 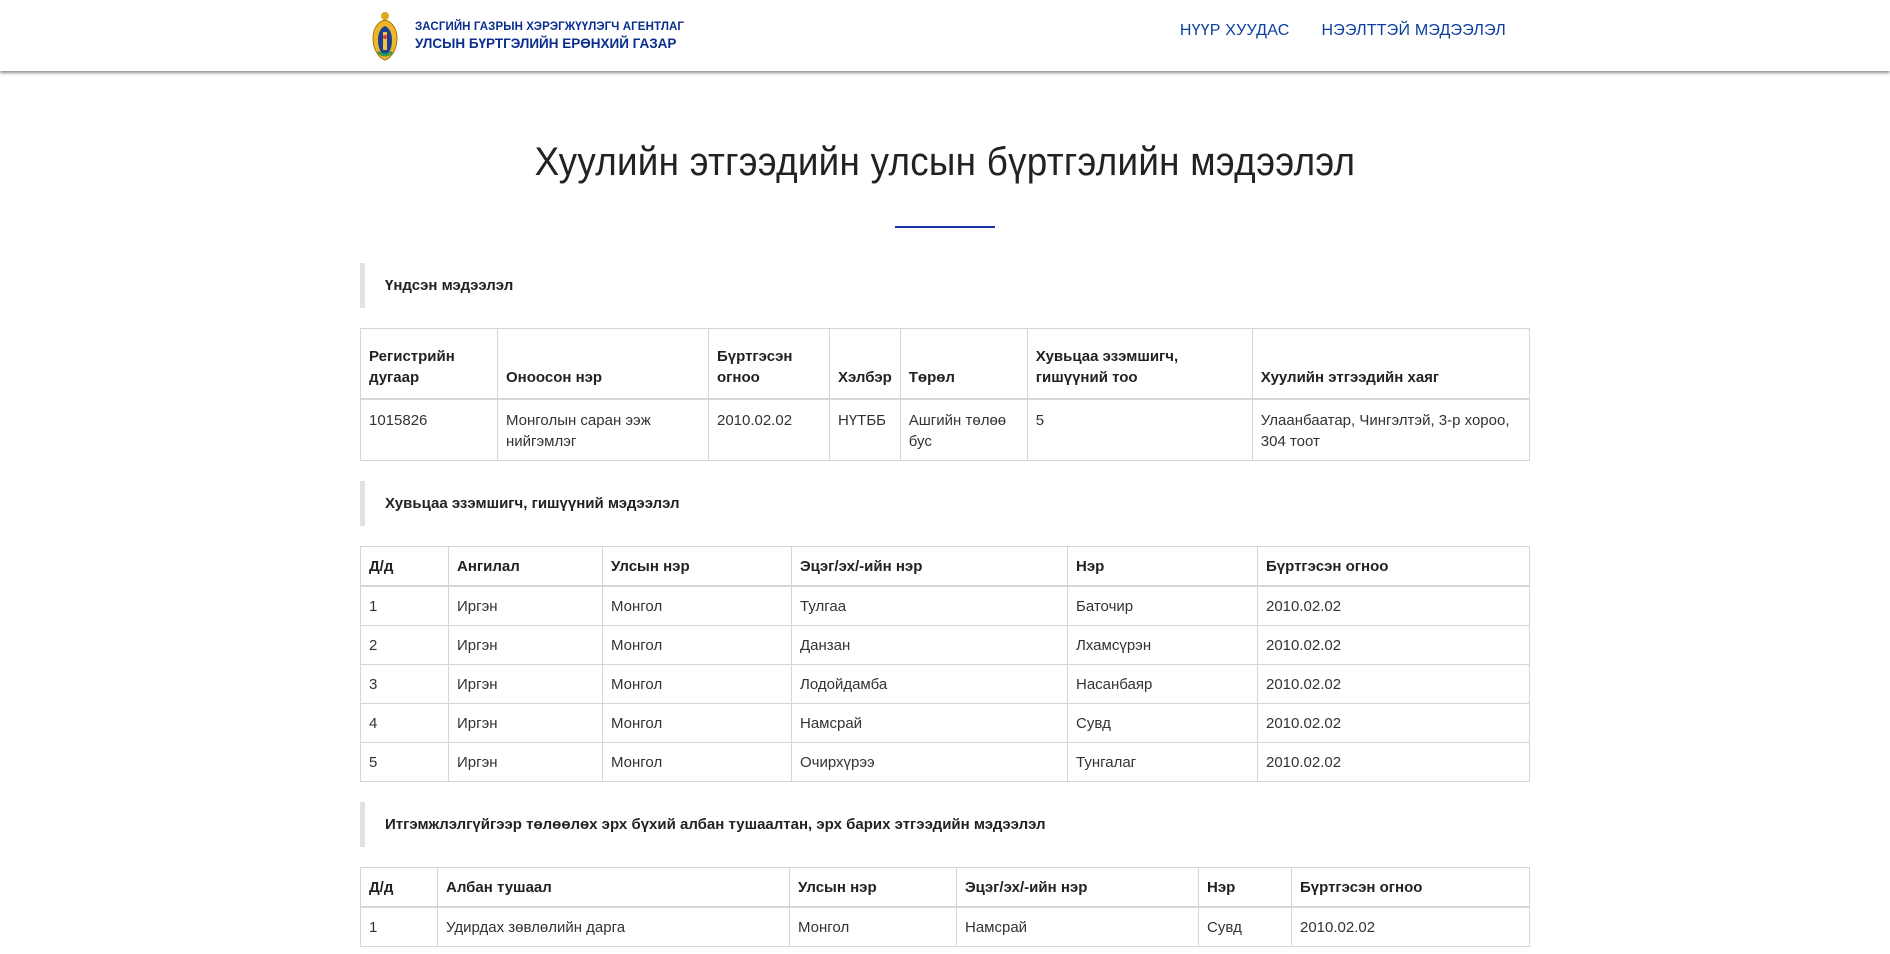 What do you see at coordinates (404, 762) in the screenshot?
I see `cell-index: 5` at bounding box center [404, 762].